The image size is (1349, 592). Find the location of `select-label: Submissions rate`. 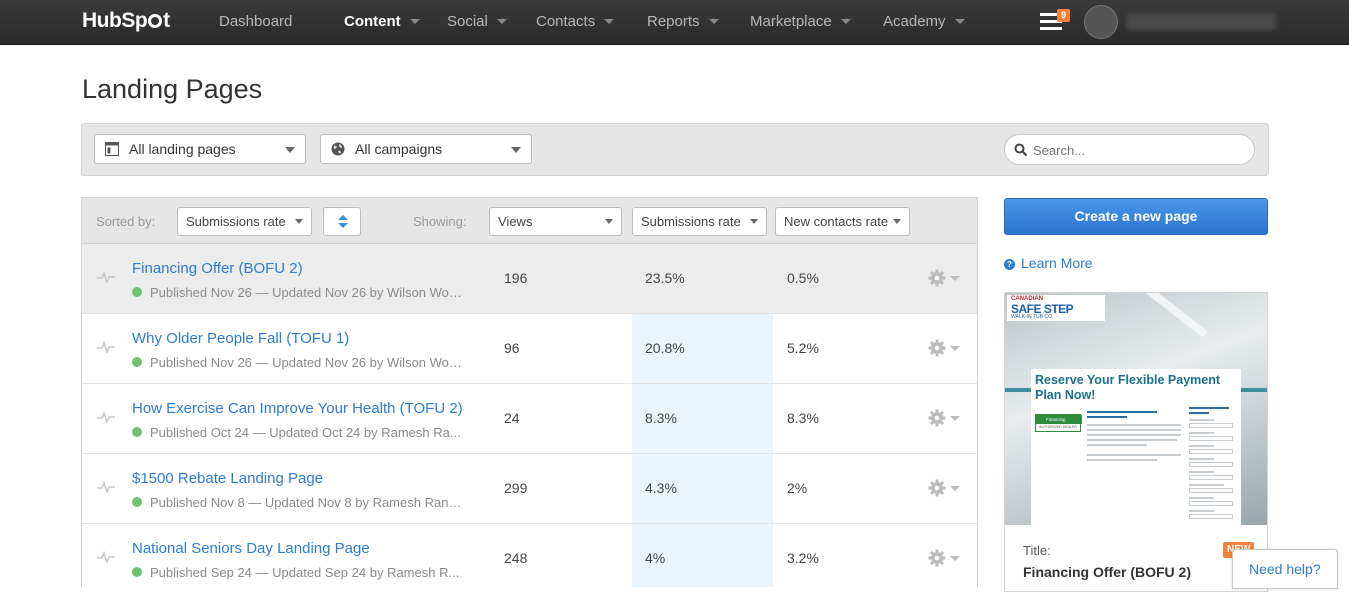

select-label: Submissions rate is located at coordinates (236, 221).